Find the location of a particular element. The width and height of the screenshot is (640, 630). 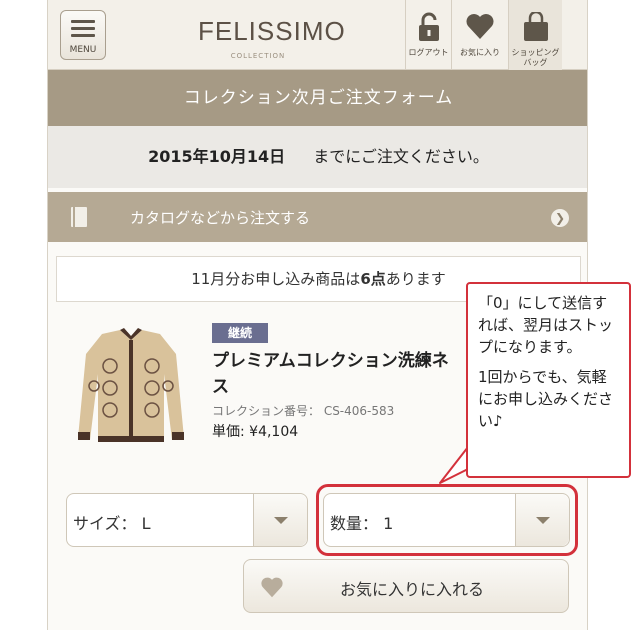

callout-text-2: 1回からでも、気軽にお申し込みください♪ is located at coordinates (546, 399).